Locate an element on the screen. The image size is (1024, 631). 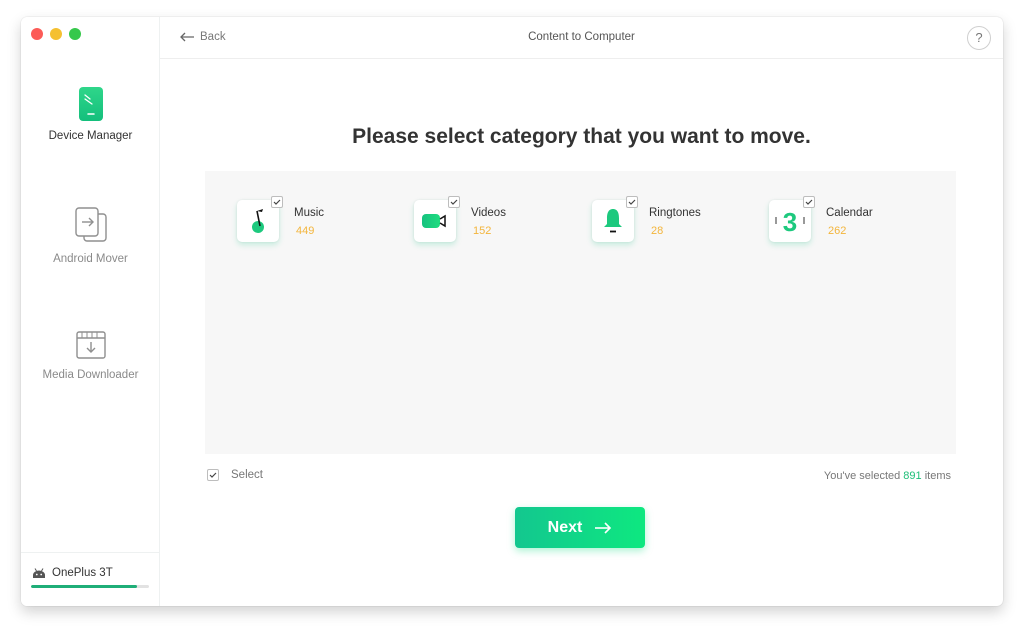
category-videos: Videos 152 is located at coordinates (460, 219).